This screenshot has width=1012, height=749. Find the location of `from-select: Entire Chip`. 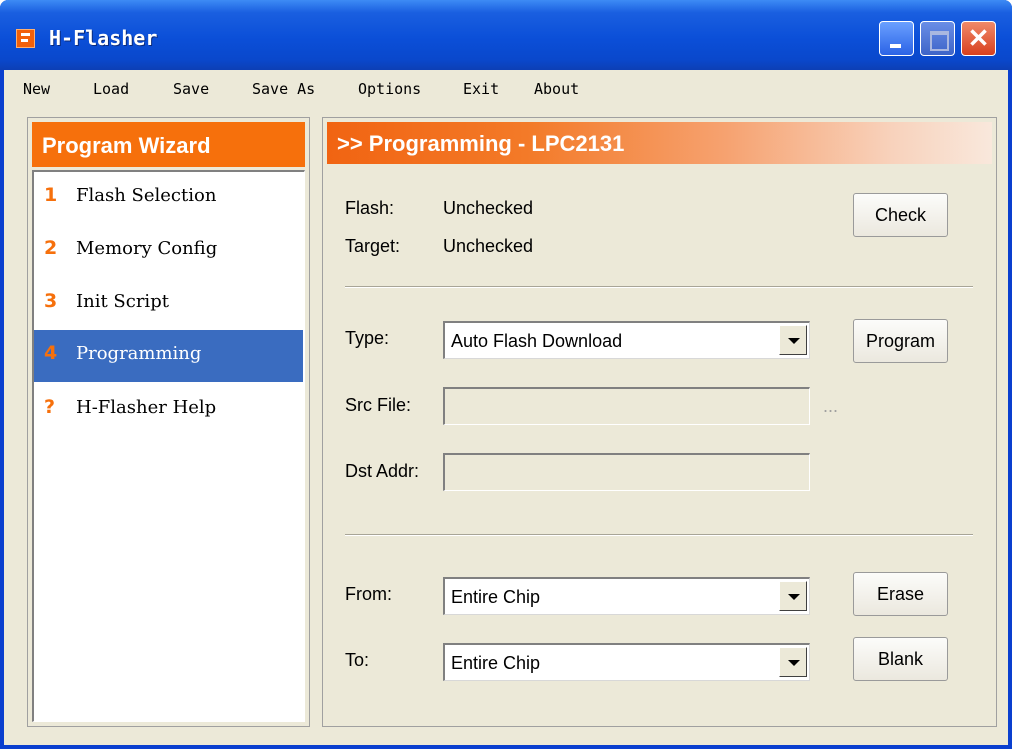

from-select: Entire Chip is located at coordinates (626, 596).